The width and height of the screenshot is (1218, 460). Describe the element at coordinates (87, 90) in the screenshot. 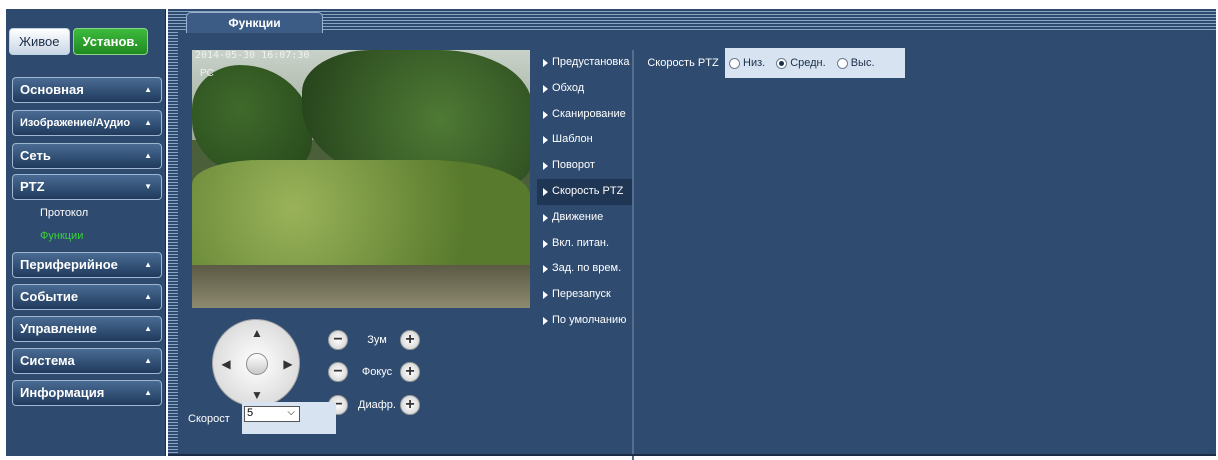

I see `sidebar-item-basic: Основная ▲` at that location.